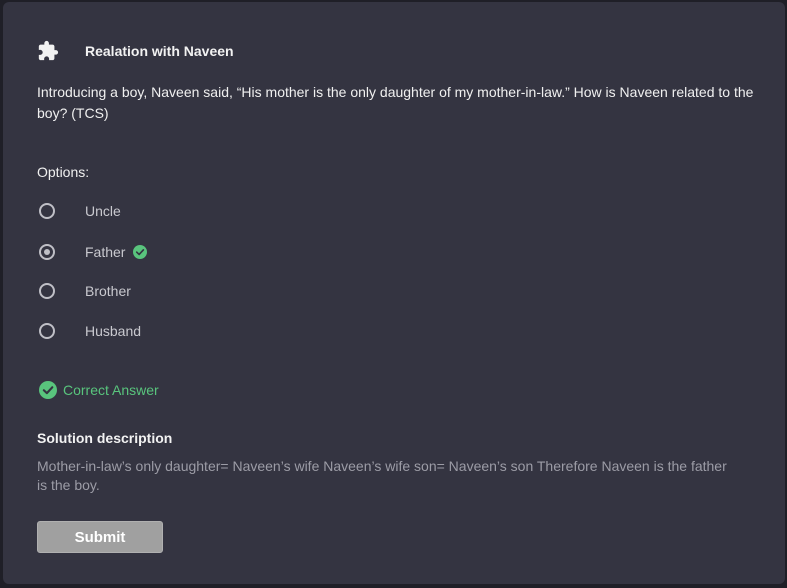 The width and height of the screenshot is (787, 588). I want to click on correct-answer-indicator: Correct Answer, so click(99, 390).